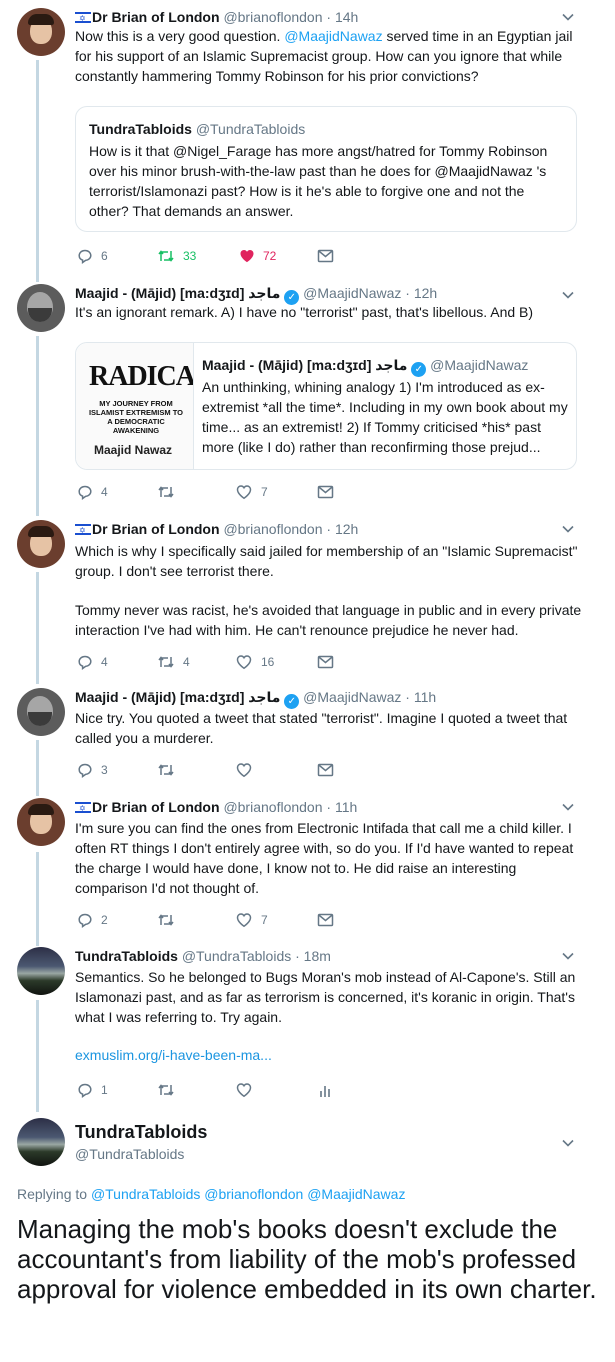 This screenshot has height=1362, width=615. Describe the element at coordinates (333, 36) in the screenshot. I see `mention-link: @MaajidNawaz` at that location.